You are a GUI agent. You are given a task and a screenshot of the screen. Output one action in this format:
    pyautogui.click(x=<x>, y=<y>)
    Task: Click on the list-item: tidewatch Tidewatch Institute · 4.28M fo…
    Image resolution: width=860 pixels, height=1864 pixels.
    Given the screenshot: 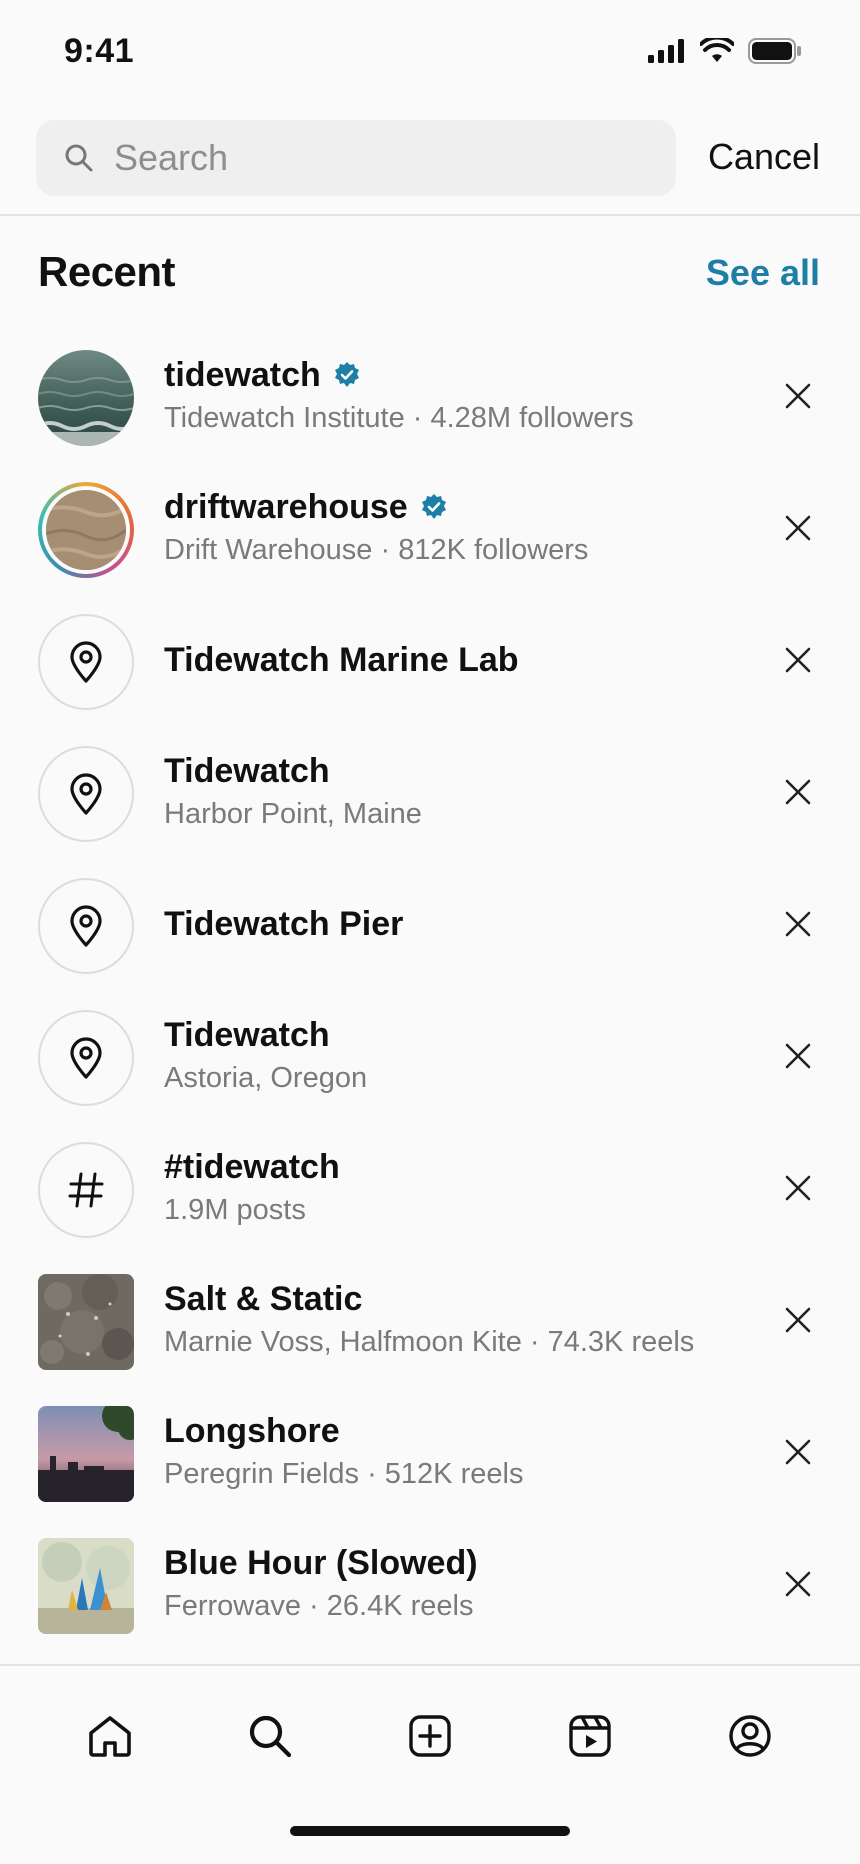 What is the action you would take?
    pyautogui.click(x=430, y=396)
    